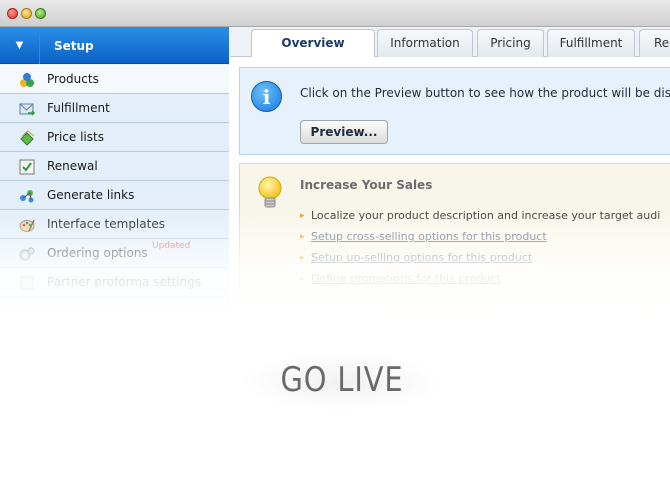 Image resolution: width=670 pixels, height=500 pixels. I want to click on sidebar-item-products: Products, so click(114, 79).